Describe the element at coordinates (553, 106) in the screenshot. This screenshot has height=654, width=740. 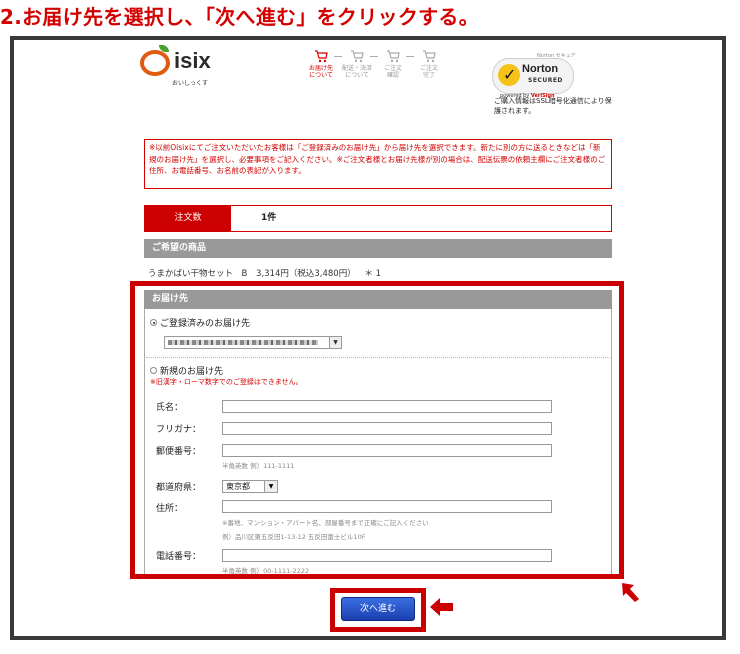
I see `ssl-note: ご購入情報はSSL暗号化通信により保護されます。` at that location.